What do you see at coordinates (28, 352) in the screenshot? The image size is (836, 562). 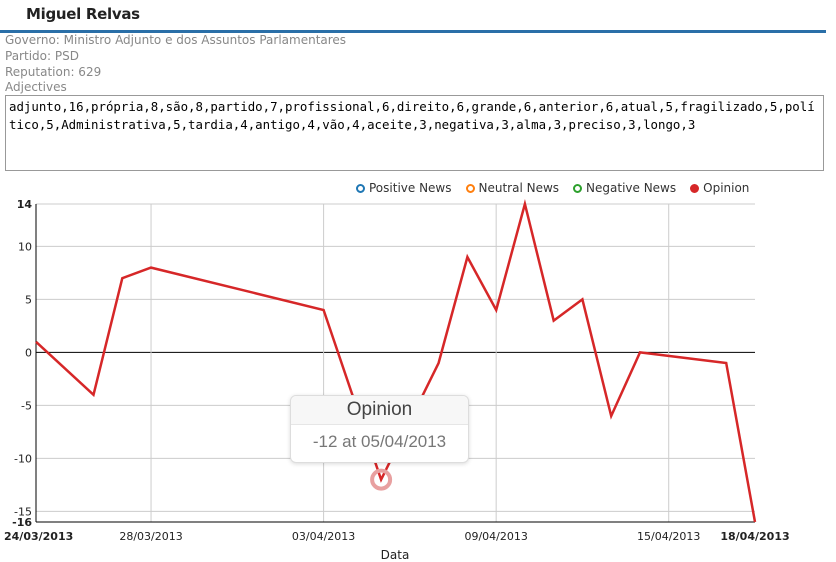 I see `y-tick-label: 0` at bounding box center [28, 352].